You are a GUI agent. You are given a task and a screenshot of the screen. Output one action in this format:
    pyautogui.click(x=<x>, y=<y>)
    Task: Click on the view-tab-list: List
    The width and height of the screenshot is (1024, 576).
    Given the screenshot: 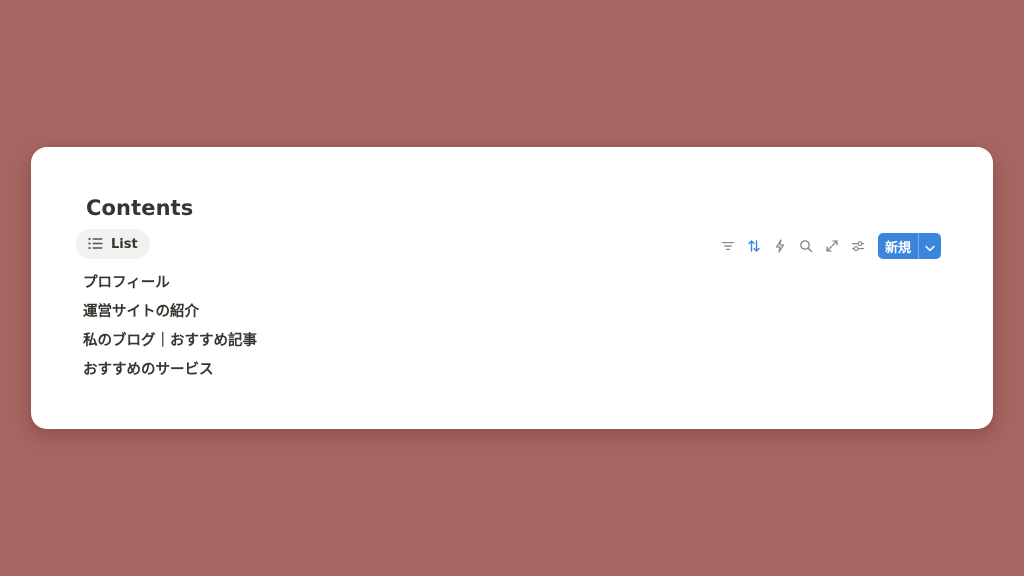 What is the action you would take?
    pyautogui.click(x=113, y=244)
    